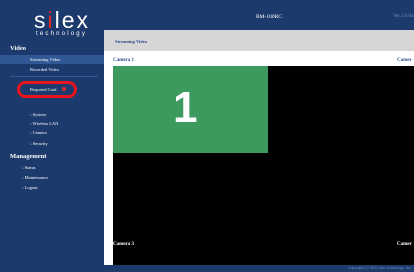 This screenshot has height=272, width=414. Describe the element at coordinates (123, 60) in the screenshot. I see `camera-1-label: Camera 1` at that location.